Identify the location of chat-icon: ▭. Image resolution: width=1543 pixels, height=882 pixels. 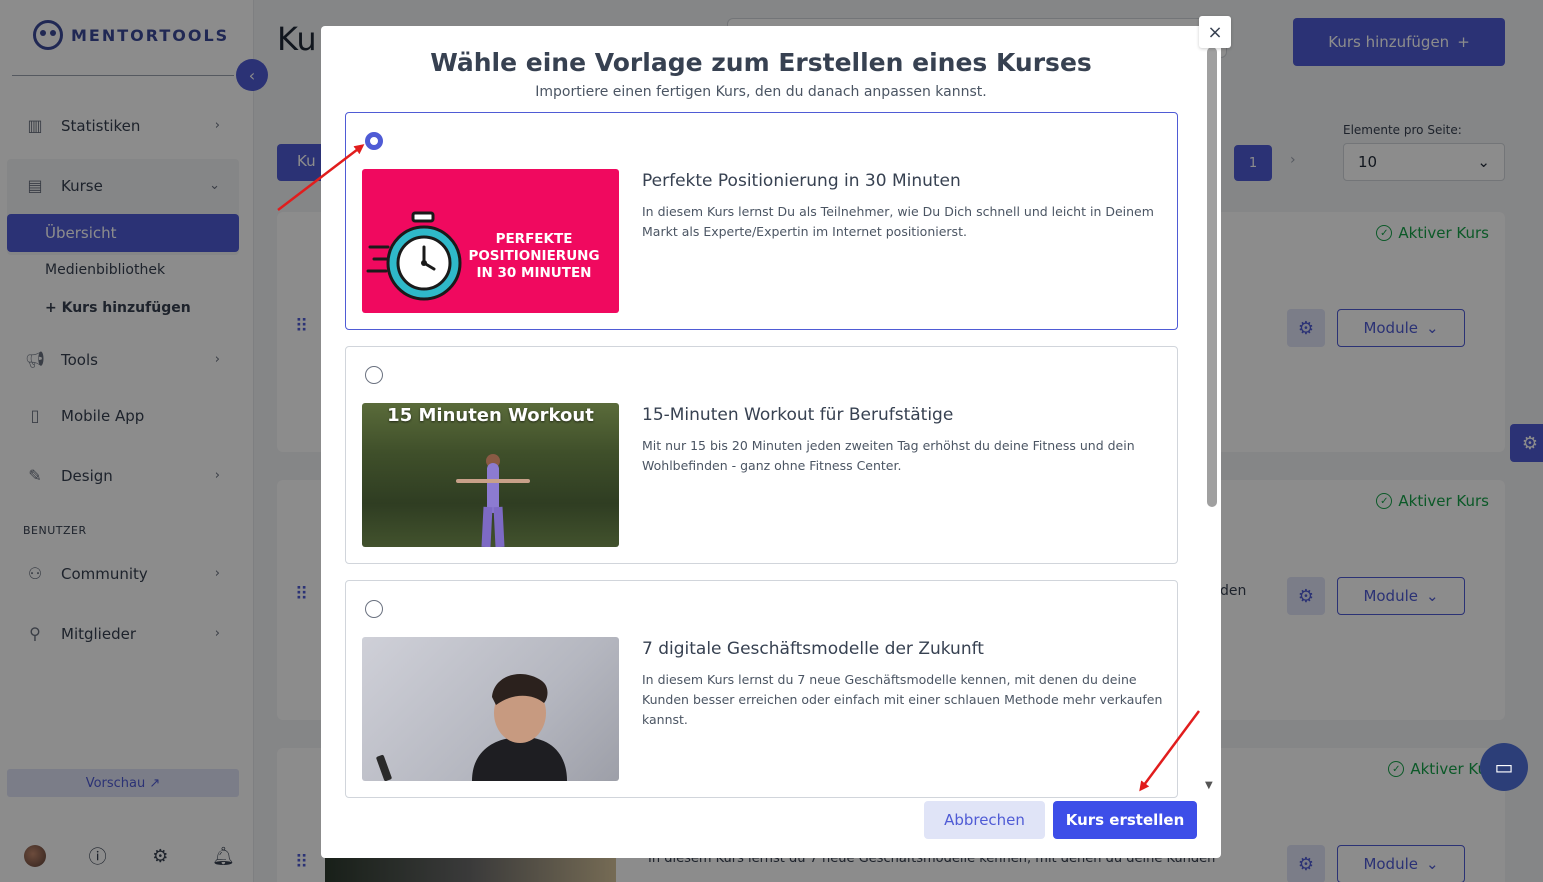
(1504, 767).